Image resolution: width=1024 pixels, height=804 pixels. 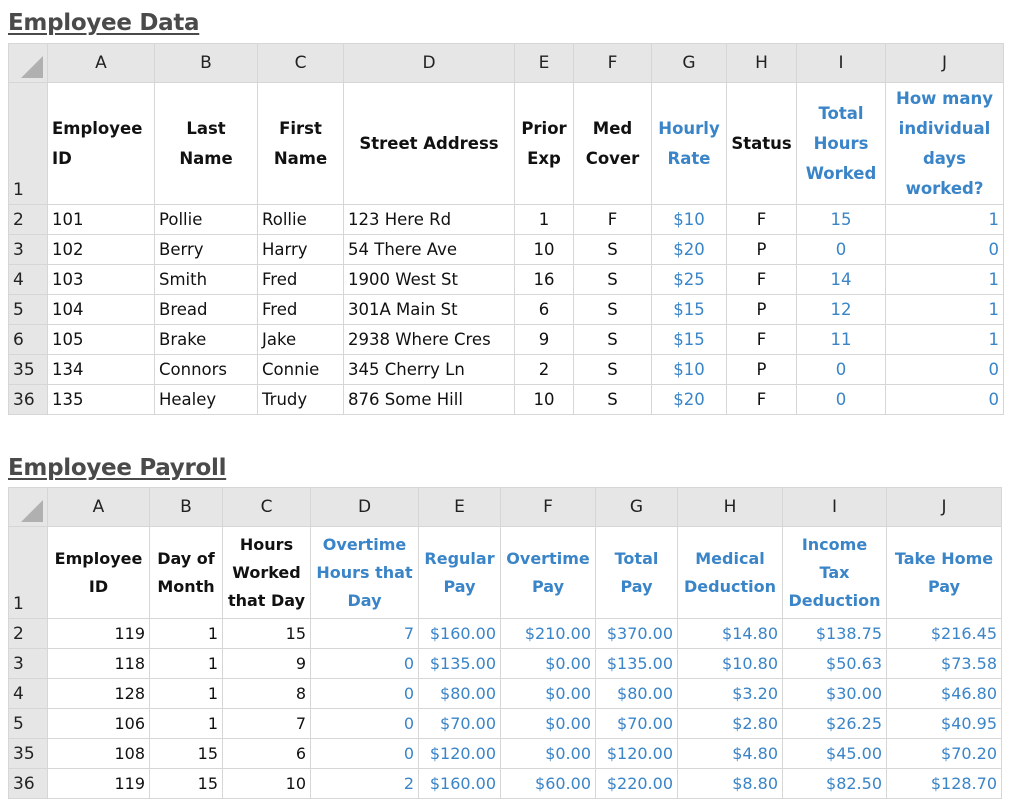 What do you see at coordinates (101, 399) in the screenshot?
I see `cell-employee-id: 135` at bounding box center [101, 399].